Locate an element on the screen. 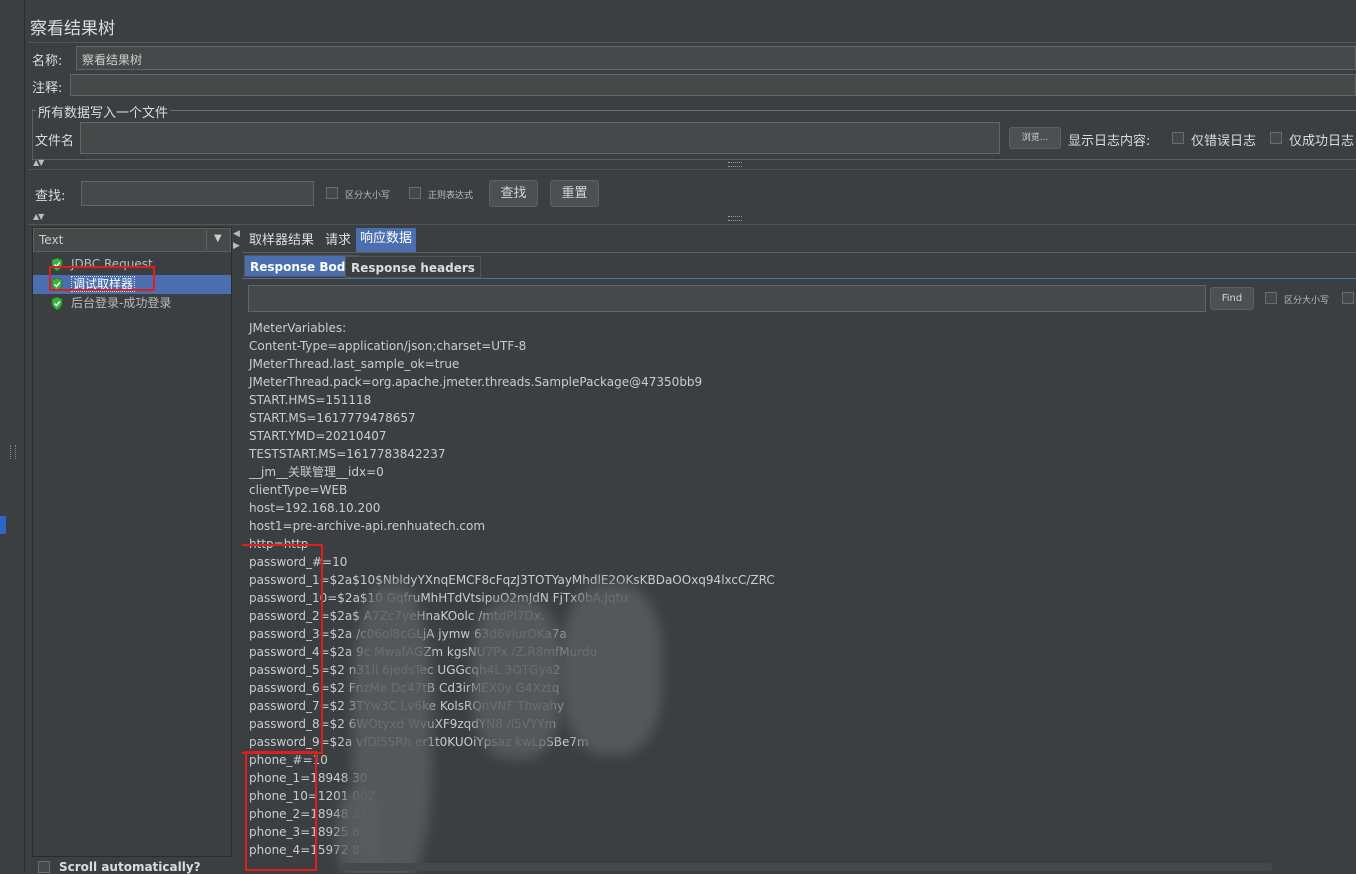  errors-only-checkbox is located at coordinates (1178, 138).